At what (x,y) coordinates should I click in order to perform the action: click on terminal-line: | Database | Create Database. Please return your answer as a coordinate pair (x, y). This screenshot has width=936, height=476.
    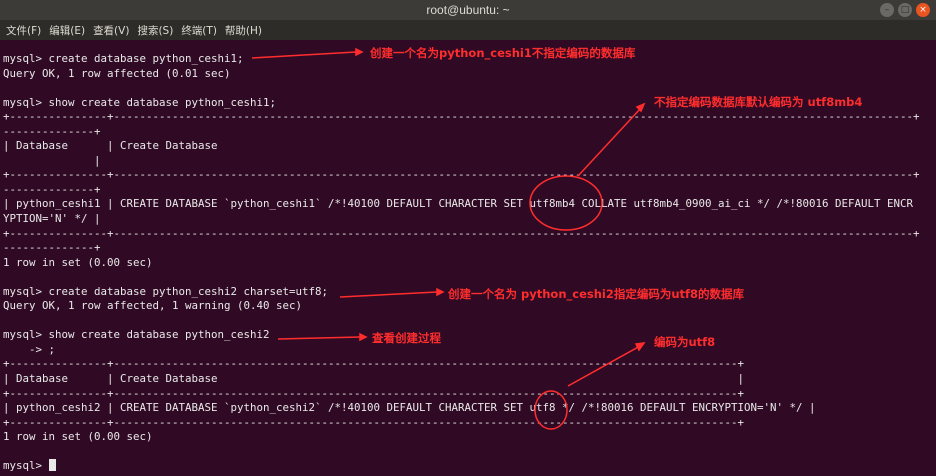
    Looking at the image, I should click on (110, 146).